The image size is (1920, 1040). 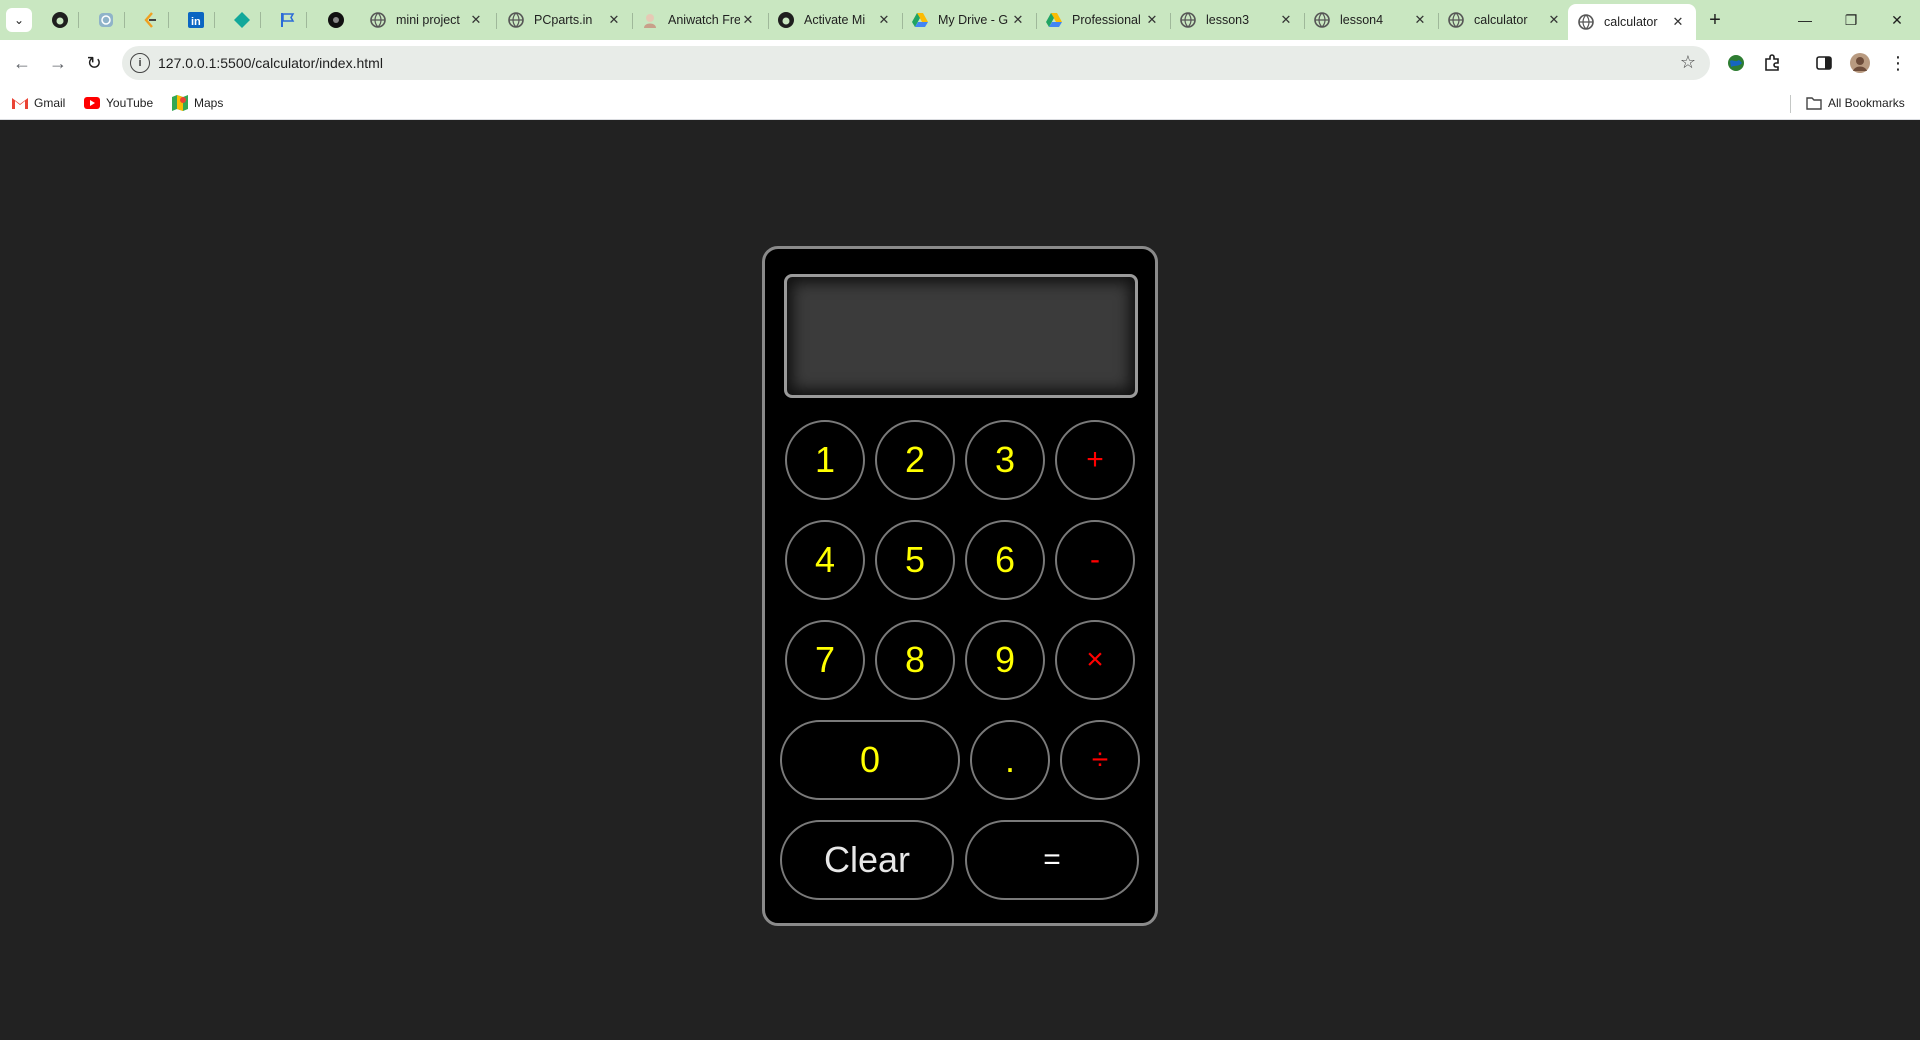 I want to click on bookmark-gmail: Gmail, so click(x=38, y=103).